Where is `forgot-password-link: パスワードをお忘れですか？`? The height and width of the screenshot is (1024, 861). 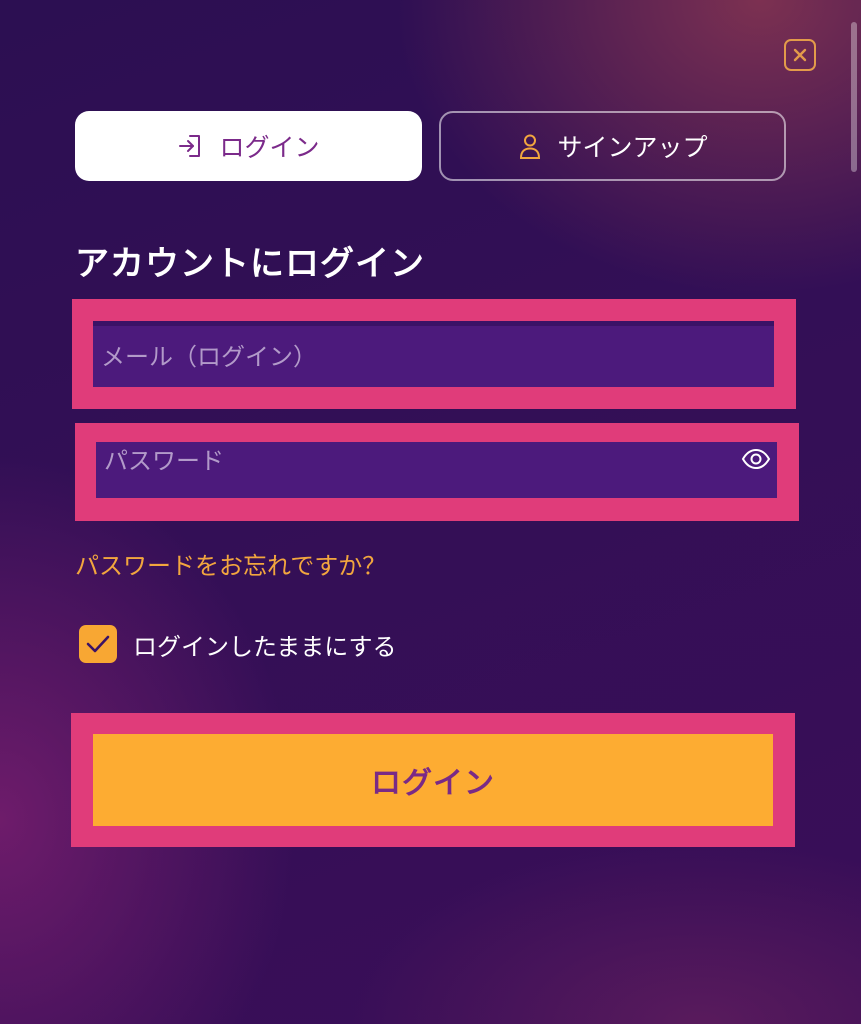
forgot-password-link: パスワードをお忘れですか？ is located at coordinates (230, 563).